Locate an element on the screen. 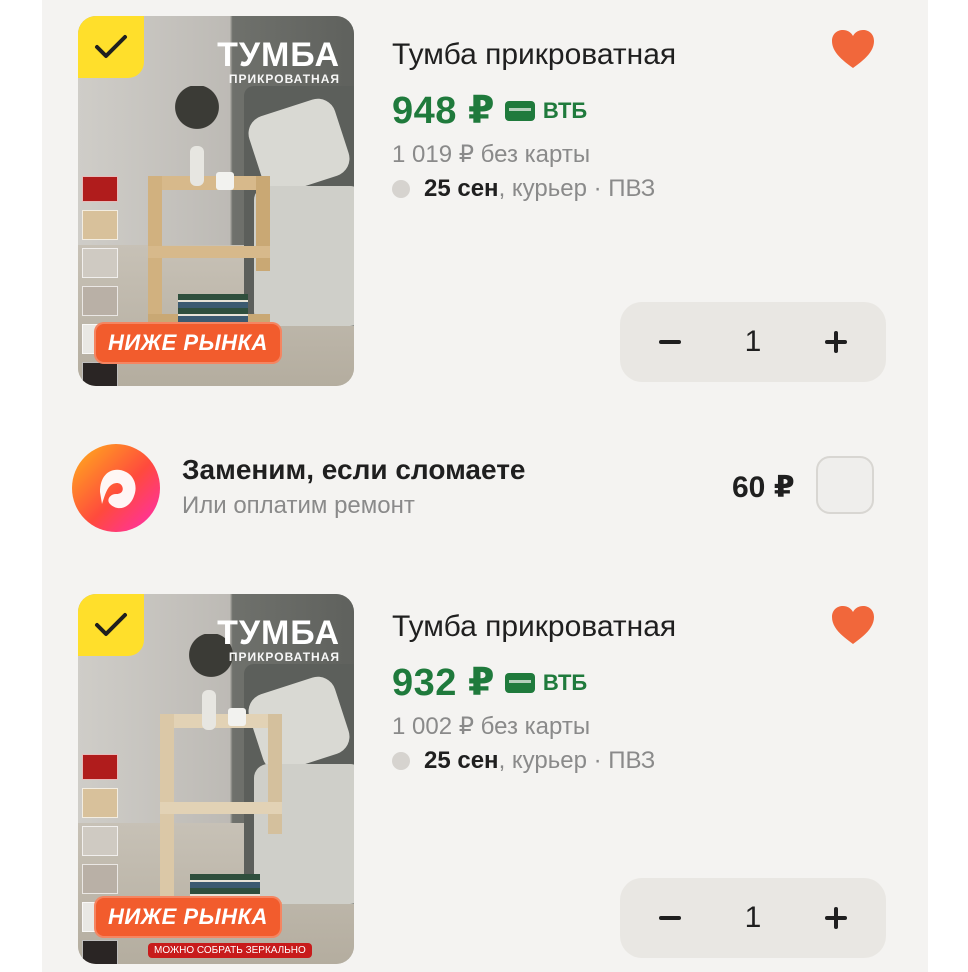 The image size is (968, 972). nightstand-books is located at coordinates (213, 308).